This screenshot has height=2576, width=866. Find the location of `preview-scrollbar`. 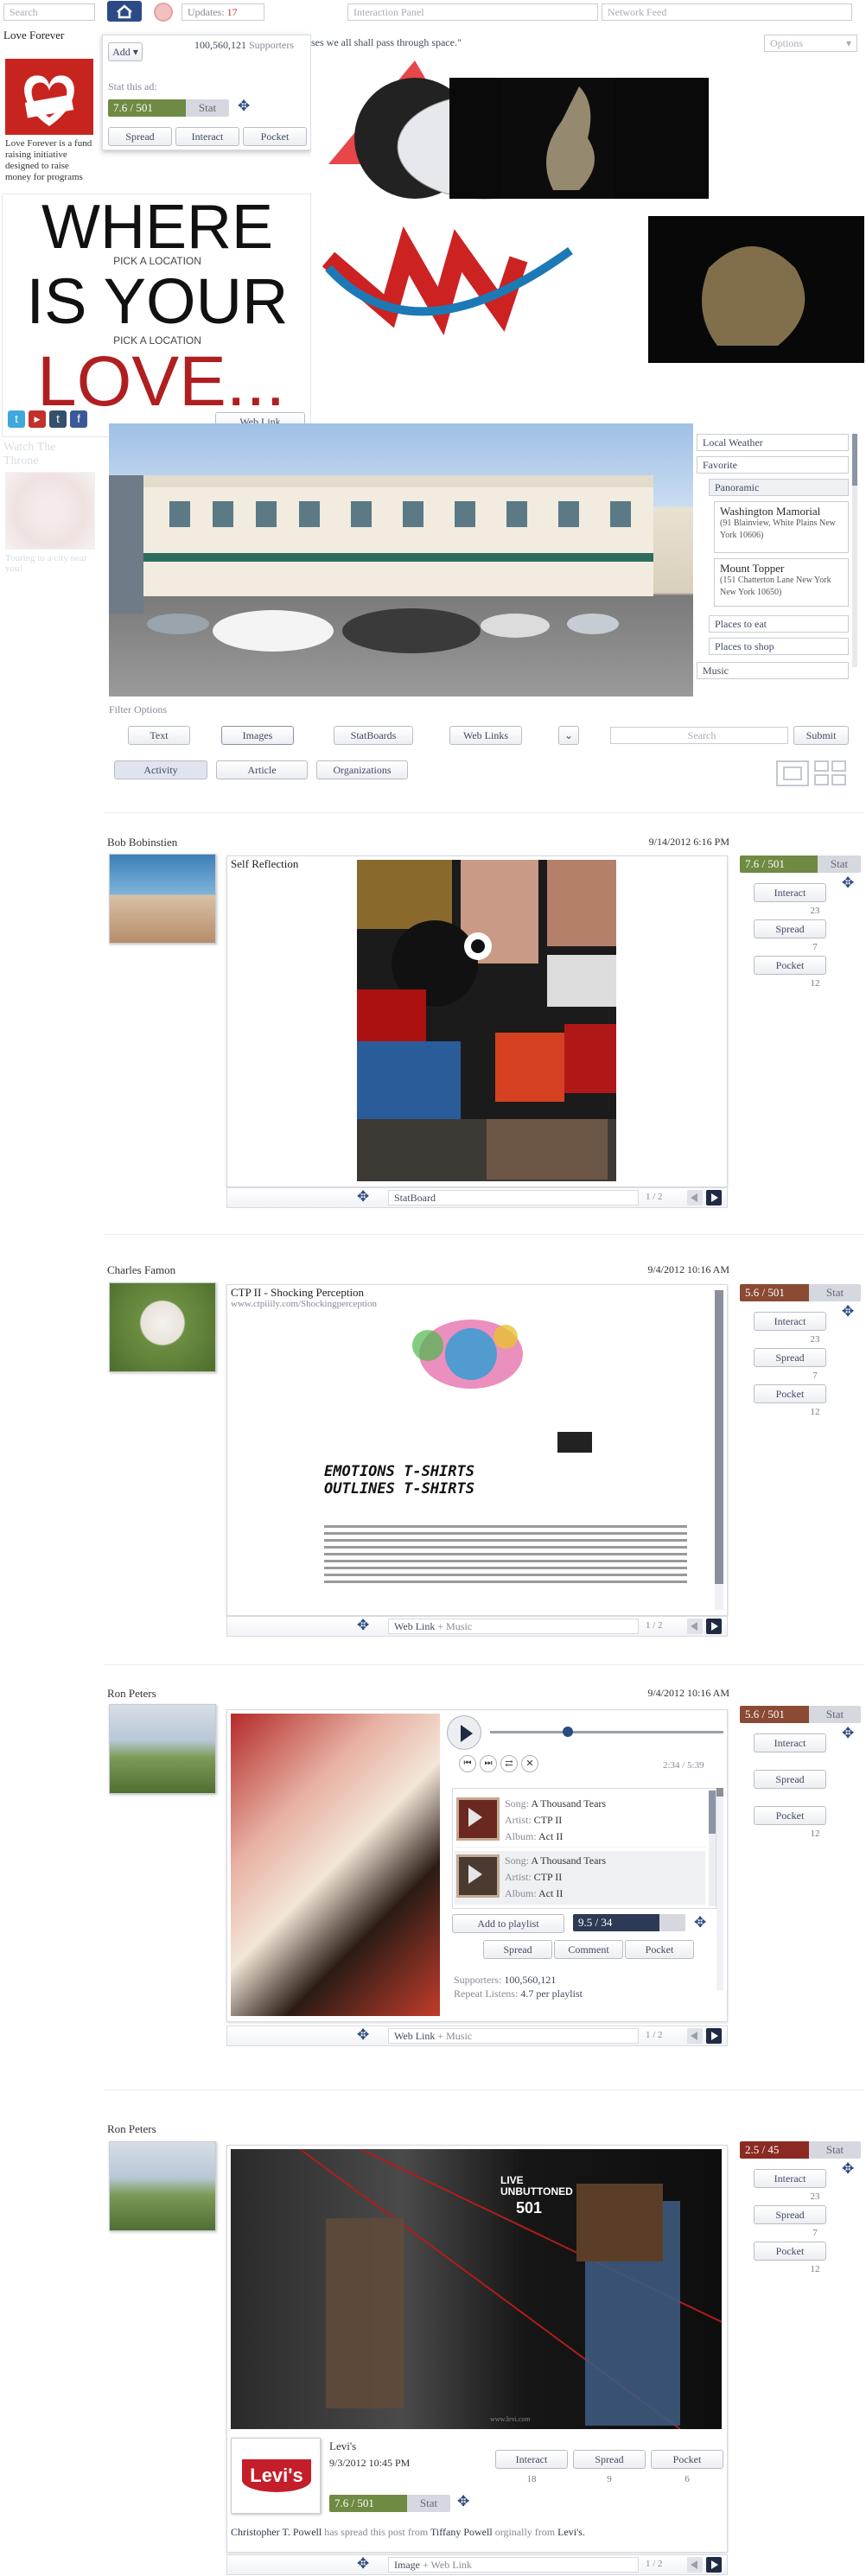

preview-scrollbar is located at coordinates (719, 1450).